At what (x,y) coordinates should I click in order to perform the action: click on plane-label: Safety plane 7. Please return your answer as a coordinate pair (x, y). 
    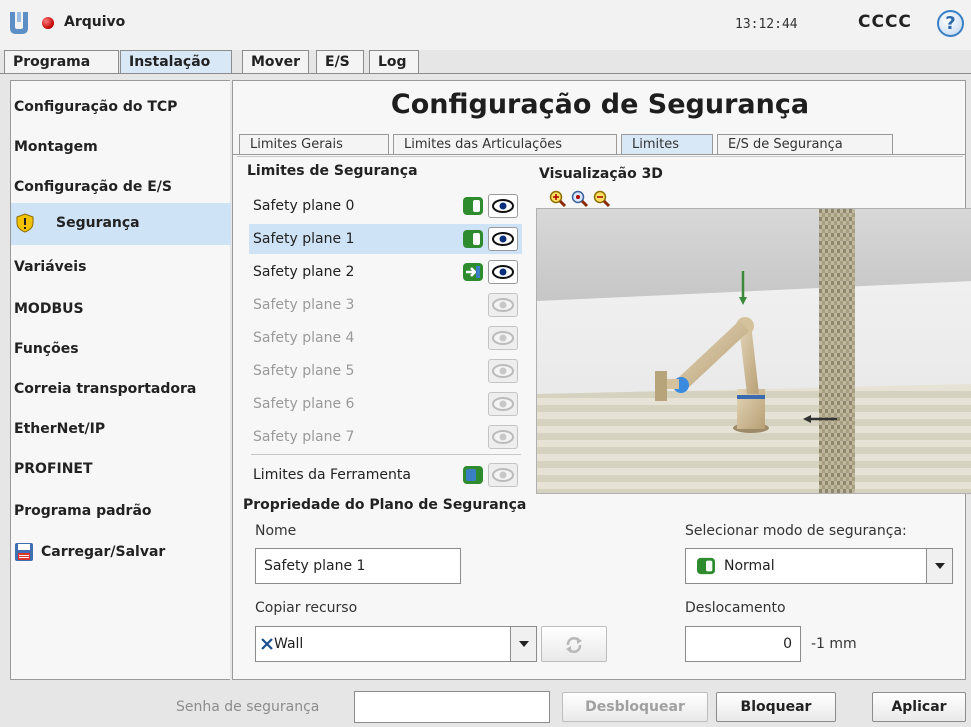
    Looking at the image, I should click on (304, 437).